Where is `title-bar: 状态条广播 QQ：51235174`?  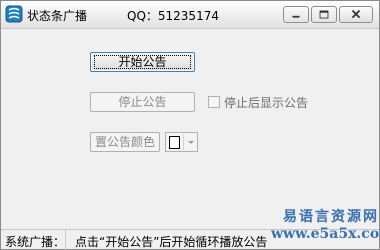 title-bar: 状态条广播 QQ：51235174 is located at coordinates (190, 15).